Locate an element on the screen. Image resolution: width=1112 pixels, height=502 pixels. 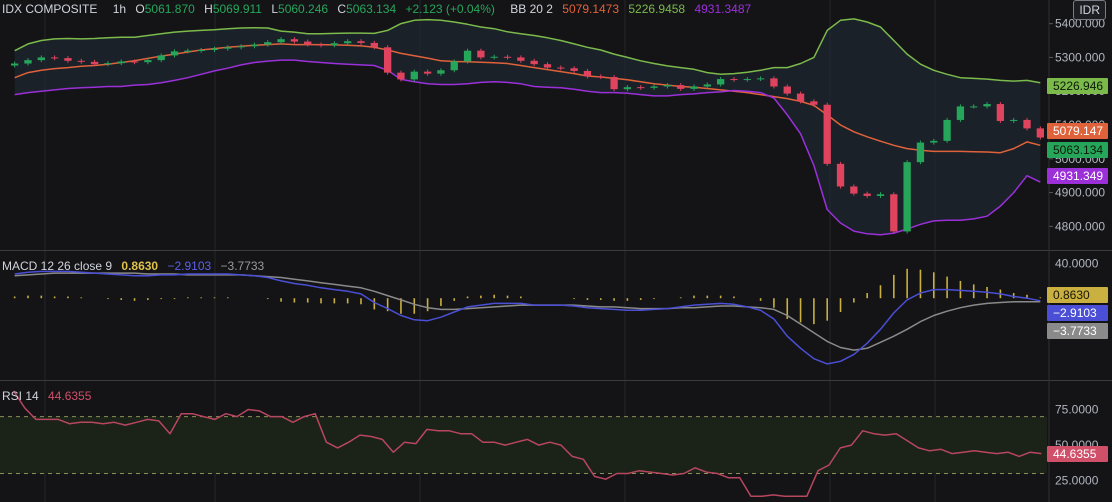
rsi-axis-label: 25.0000 is located at coordinates (1077, 481).